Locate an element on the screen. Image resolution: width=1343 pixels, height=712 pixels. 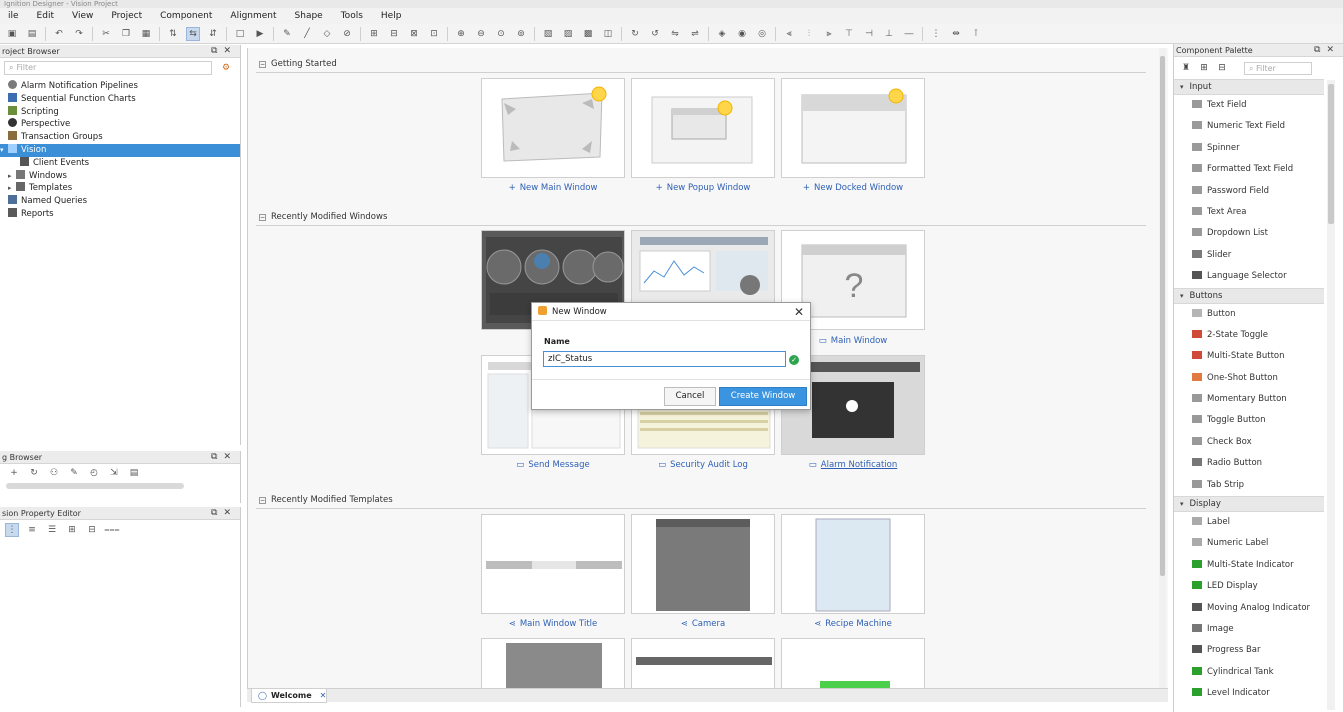
refresh-icon: ↻ is located at coordinates (34, 473).